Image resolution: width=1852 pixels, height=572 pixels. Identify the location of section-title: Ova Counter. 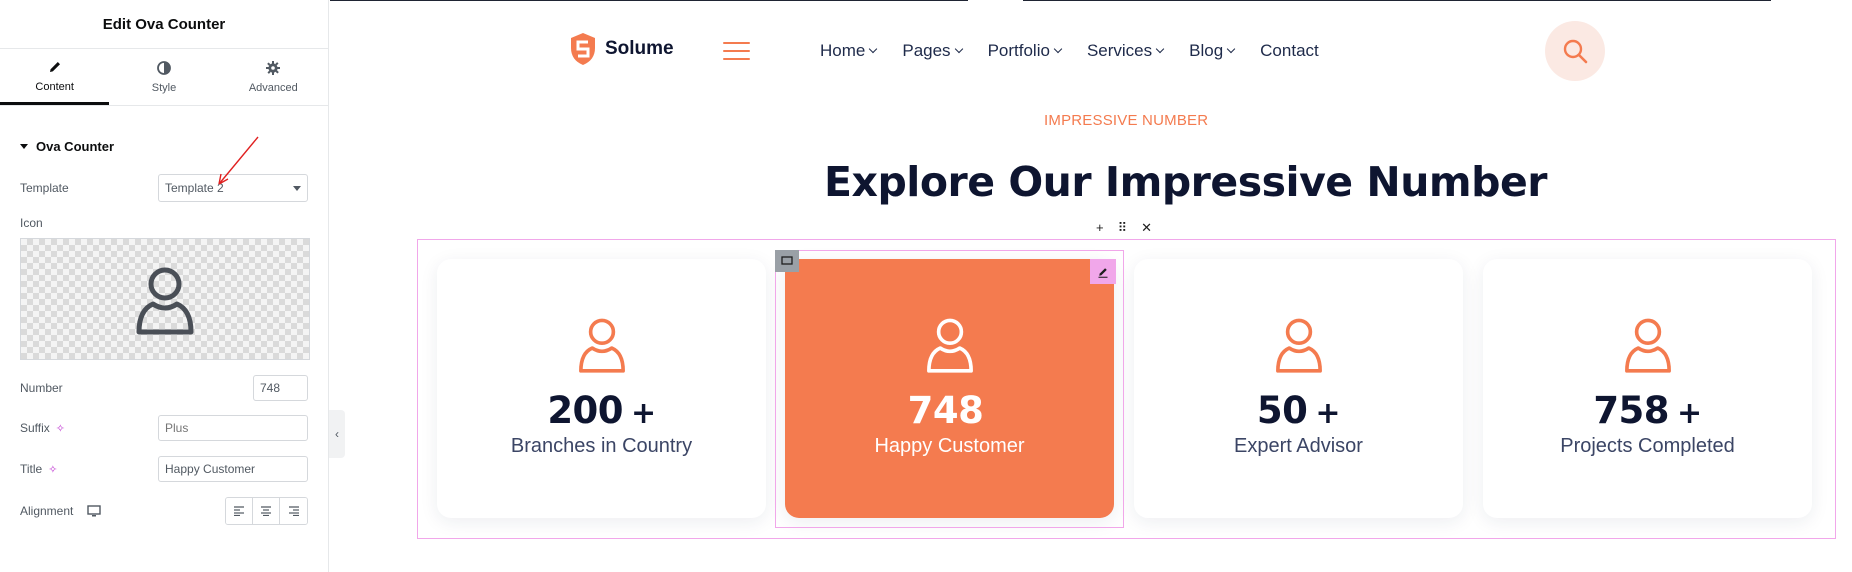
(75, 146).